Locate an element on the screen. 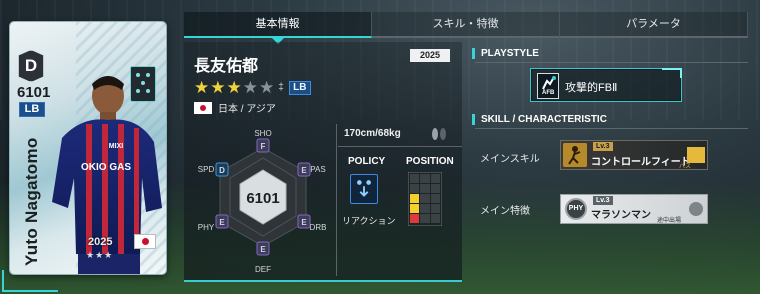  ability-hexagon: 6101 SHO F PAS E DRB E DEF E PHY E SPD D is located at coordinates (262, 201).